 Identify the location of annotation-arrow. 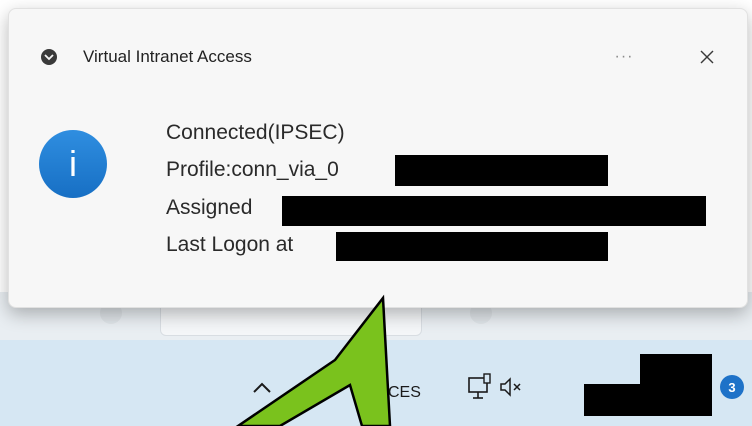
(313, 360).